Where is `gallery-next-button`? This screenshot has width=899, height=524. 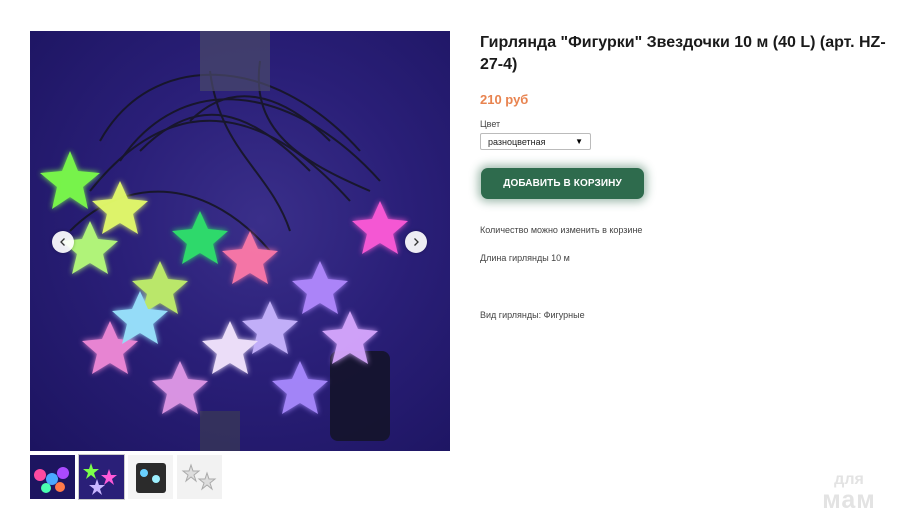 gallery-next-button is located at coordinates (416, 242).